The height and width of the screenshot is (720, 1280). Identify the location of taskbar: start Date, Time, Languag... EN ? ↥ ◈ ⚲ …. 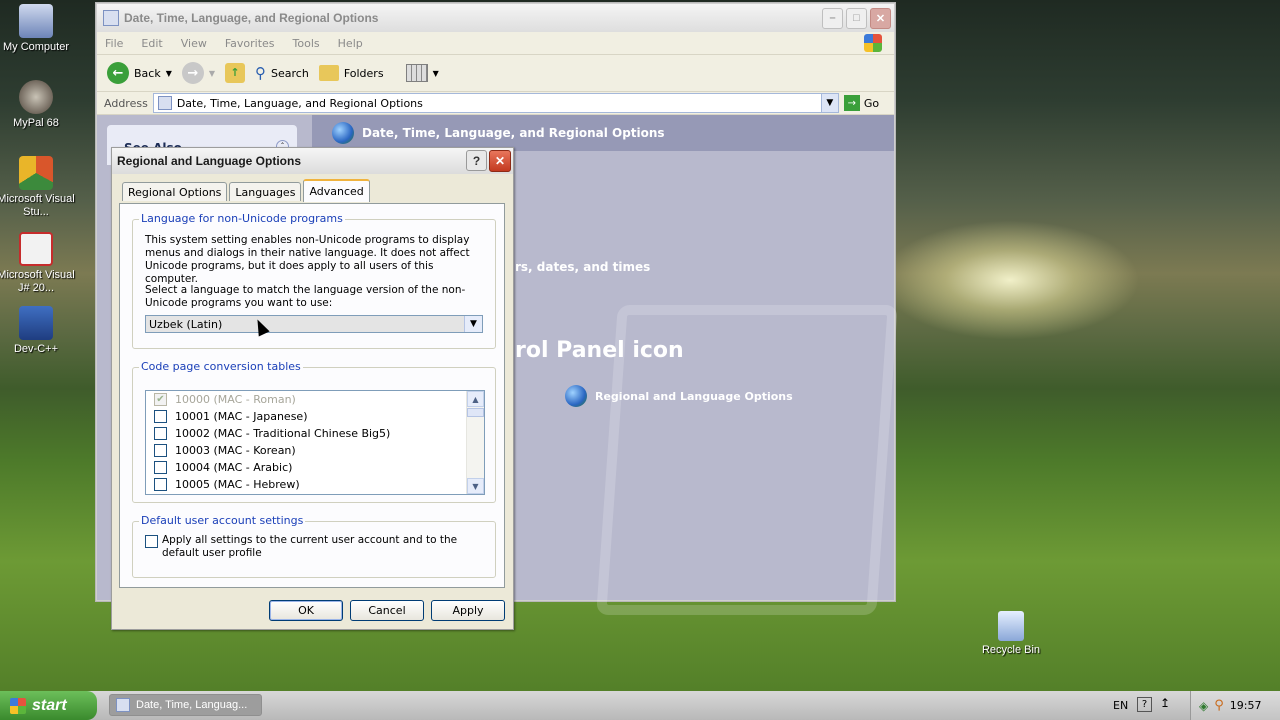
(640, 705).